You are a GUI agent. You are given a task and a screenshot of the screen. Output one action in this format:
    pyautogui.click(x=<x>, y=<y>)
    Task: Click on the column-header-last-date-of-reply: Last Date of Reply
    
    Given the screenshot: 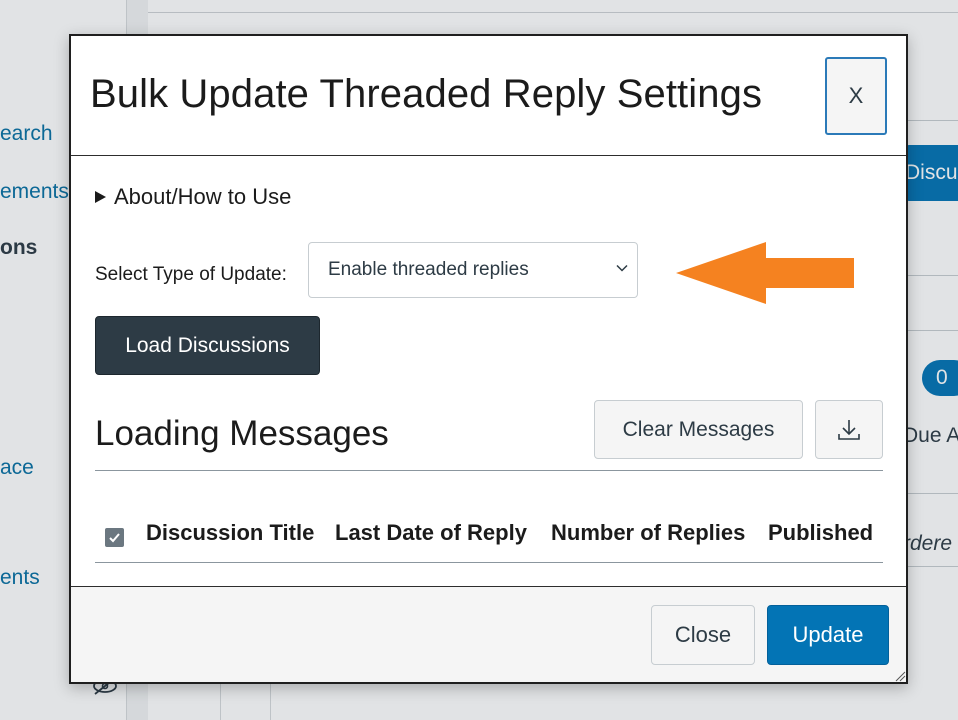 What is the action you would take?
    pyautogui.click(x=431, y=533)
    